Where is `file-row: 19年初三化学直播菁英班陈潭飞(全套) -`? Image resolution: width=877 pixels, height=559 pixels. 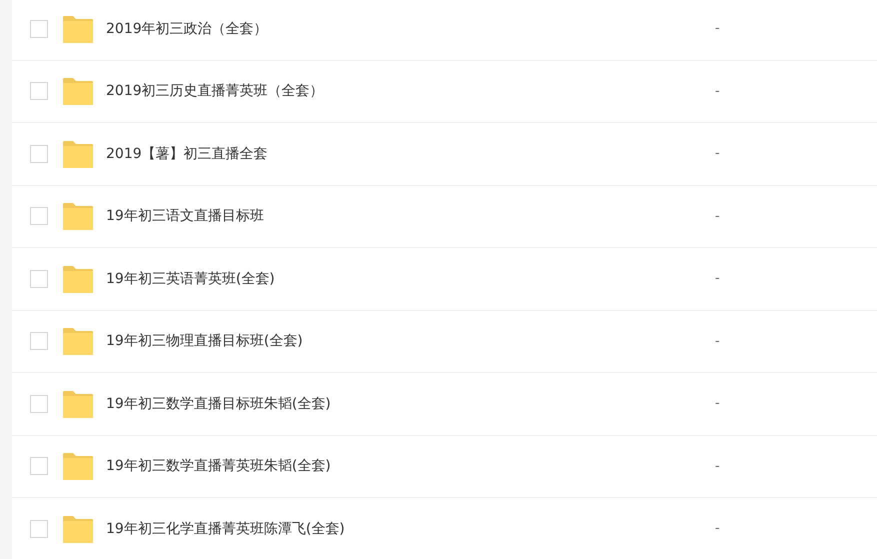 file-row: 19年初三化学直播菁英班陈潭飞(全套) - is located at coordinates (444, 528).